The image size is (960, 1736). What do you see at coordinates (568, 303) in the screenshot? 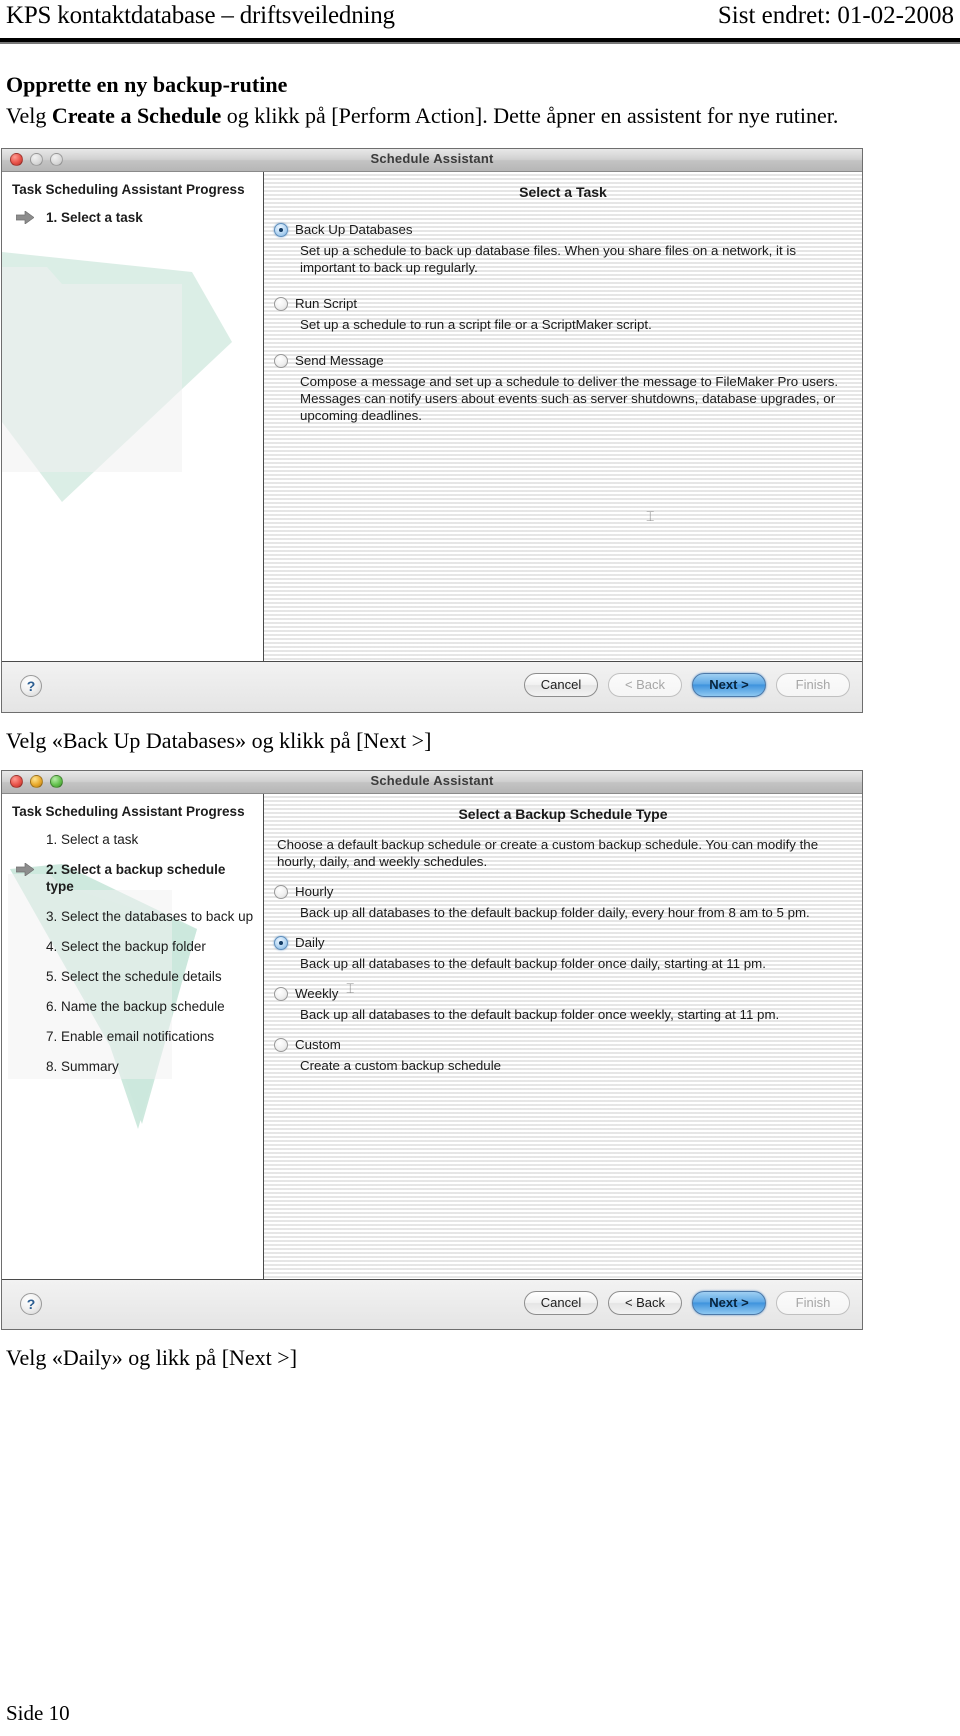
I see `task-option-run-script-head: Run Script` at bounding box center [568, 303].